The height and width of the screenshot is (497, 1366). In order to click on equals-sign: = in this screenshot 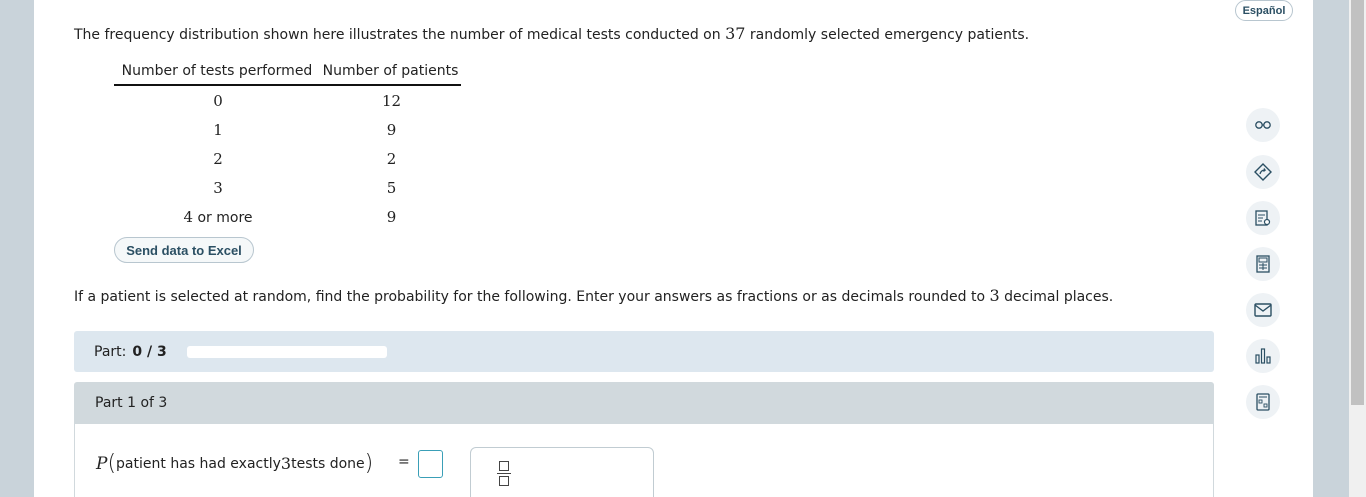, I will do `click(404, 462)`.